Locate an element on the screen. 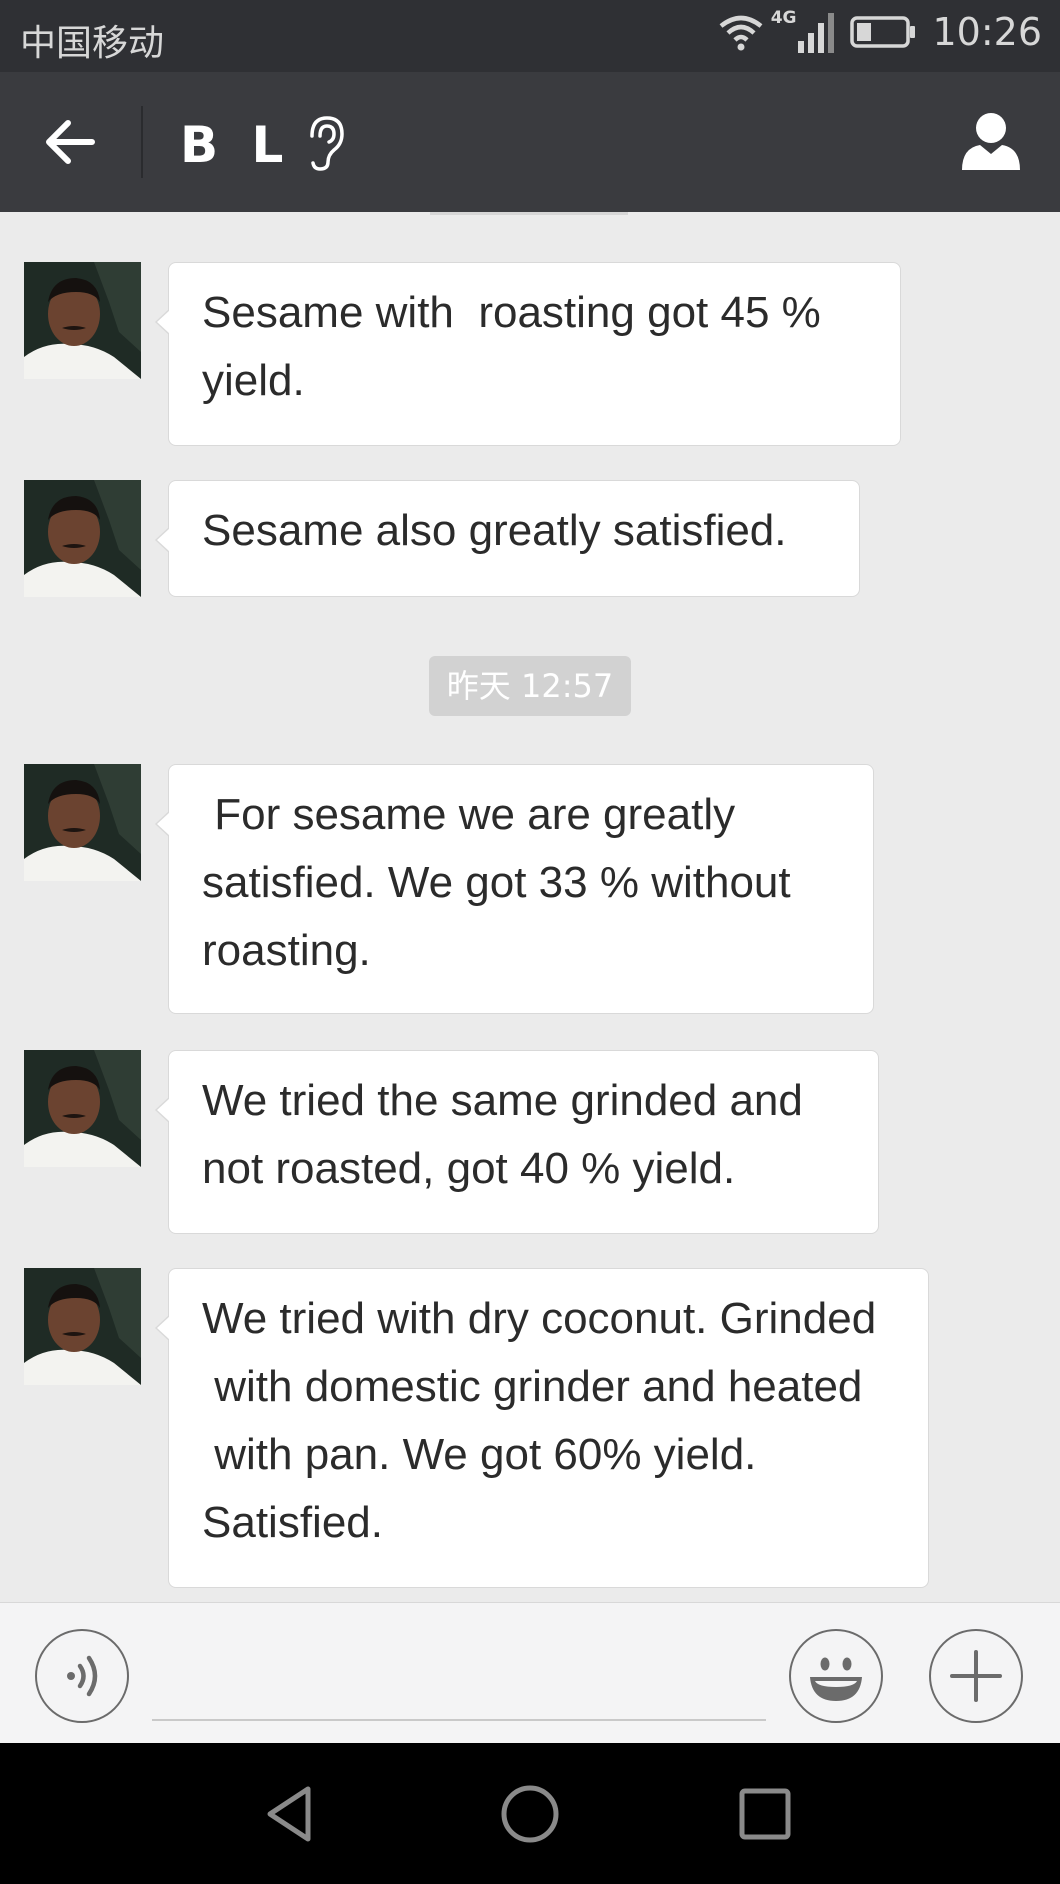 This screenshot has width=1060, height=1884. status-icons: 4G 10:26 is located at coordinates (879, 31).